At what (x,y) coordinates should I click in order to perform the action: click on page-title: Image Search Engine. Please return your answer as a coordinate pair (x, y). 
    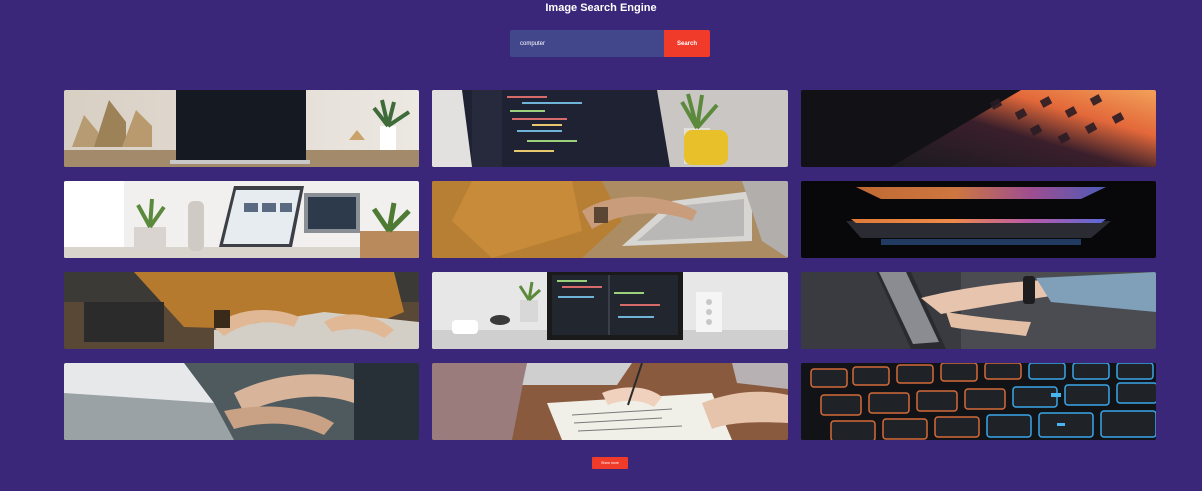
    Looking at the image, I should click on (601, 8).